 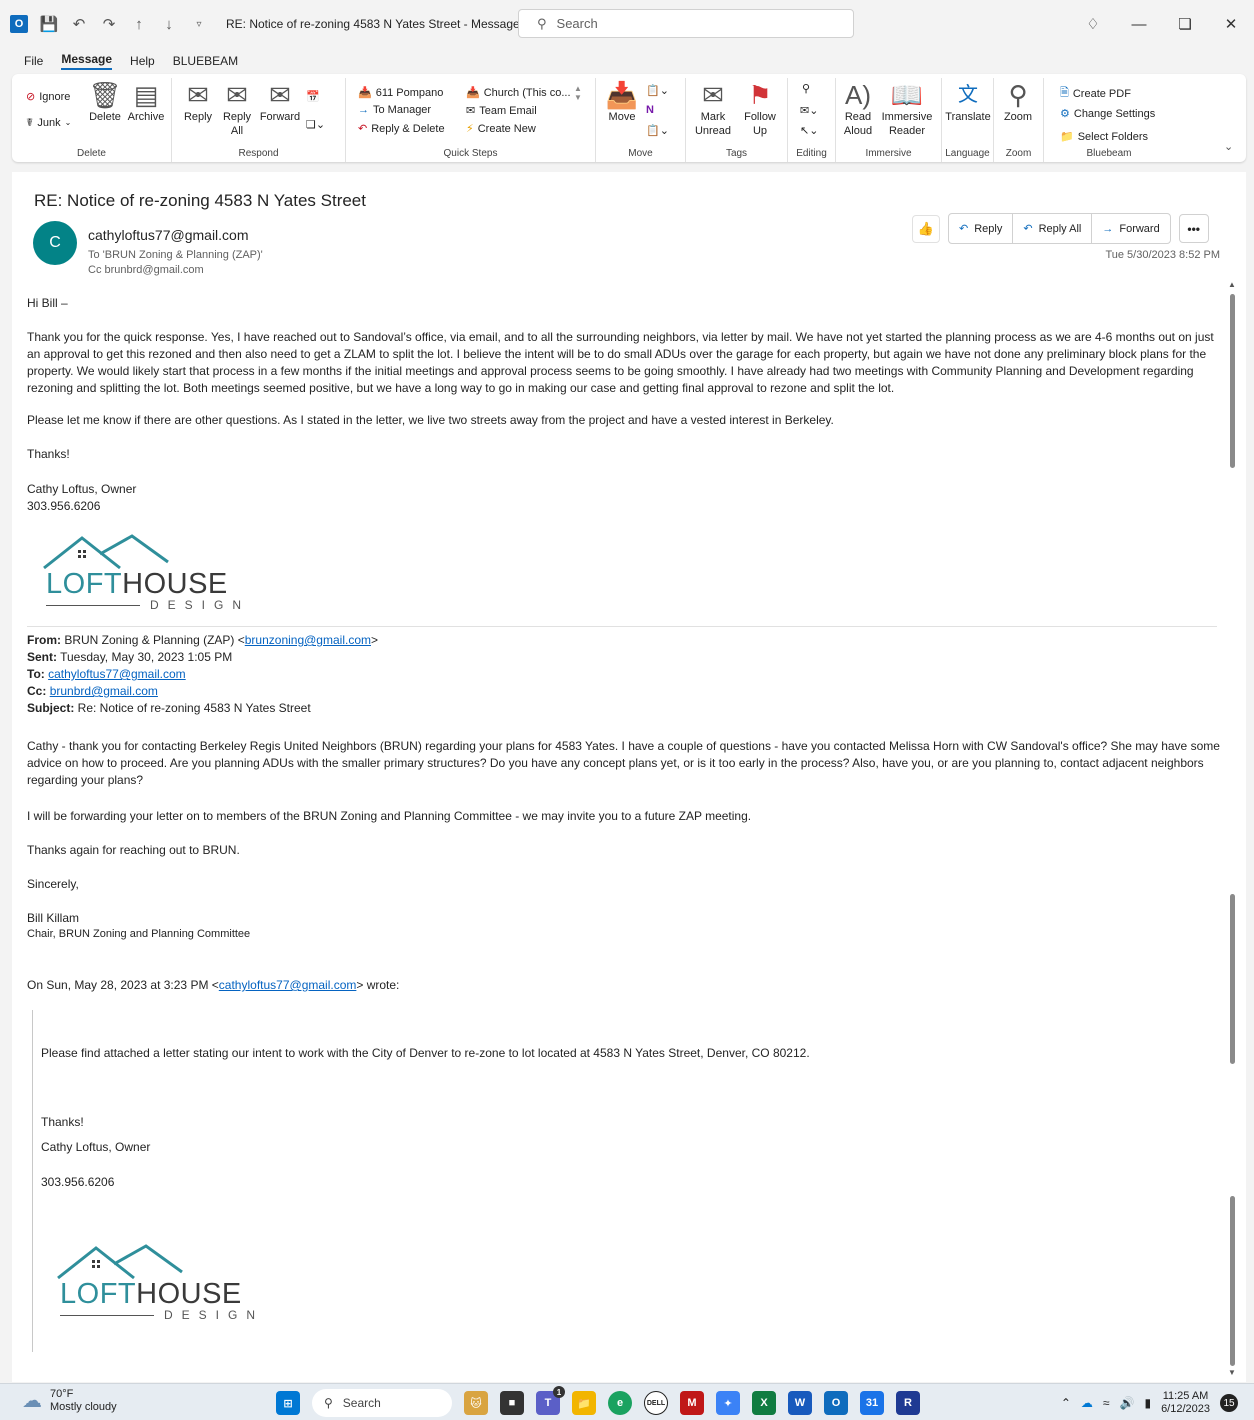 What do you see at coordinates (169, 24) in the screenshot?
I see `next-item-icon: ↓` at bounding box center [169, 24].